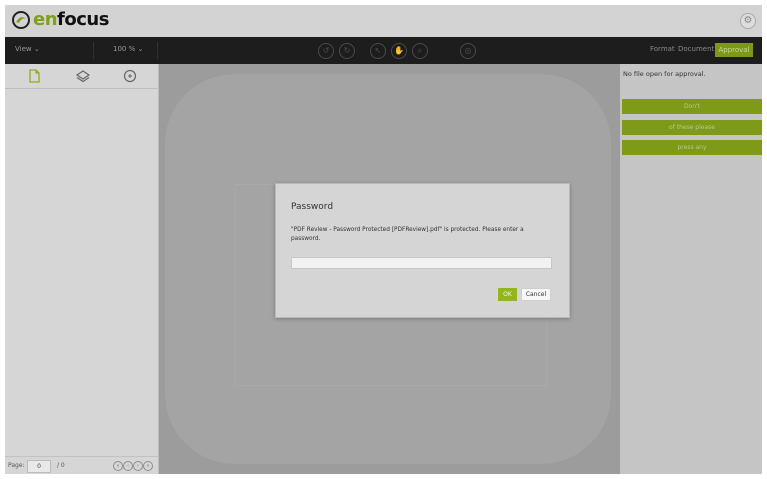  I want to click on approval-button: of these please, so click(692, 127).